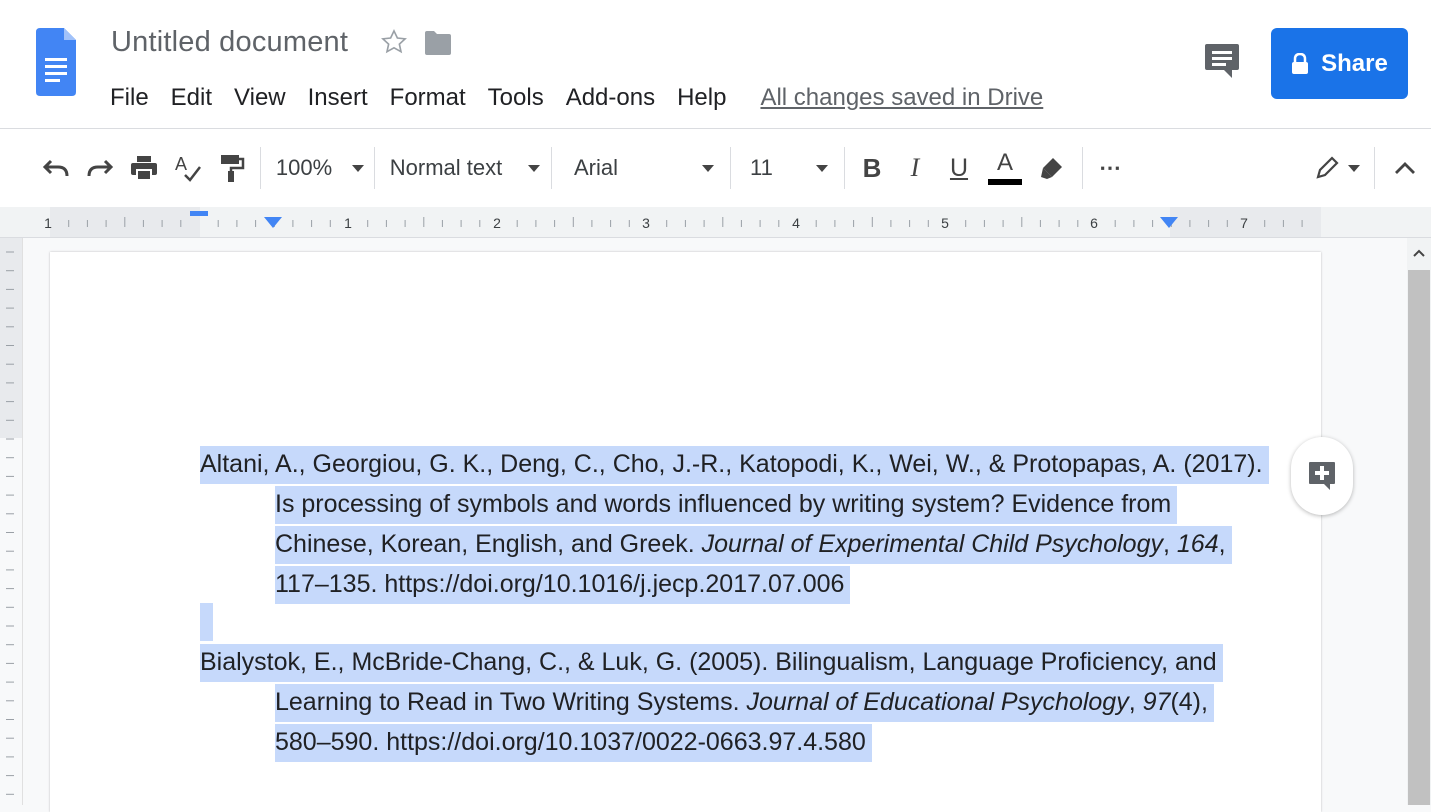 Image resolution: width=1431 pixels, height=812 pixels. I want to click on scrollbar-thumb, so click(1419, 537).